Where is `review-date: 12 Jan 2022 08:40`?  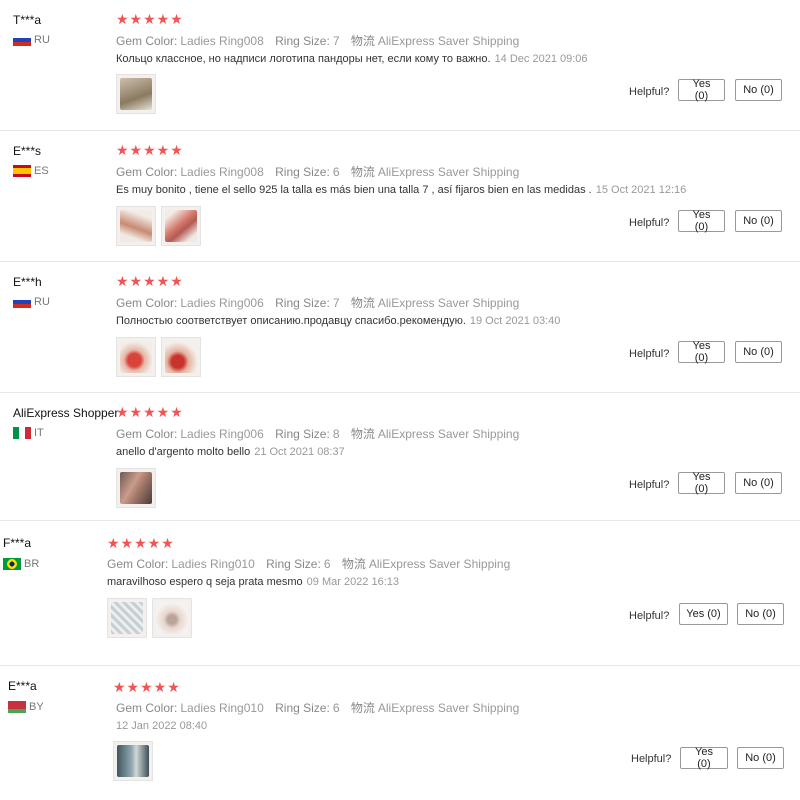 review-date: 12 Jan 2022 08:40 is located at coordinates (162, 726).